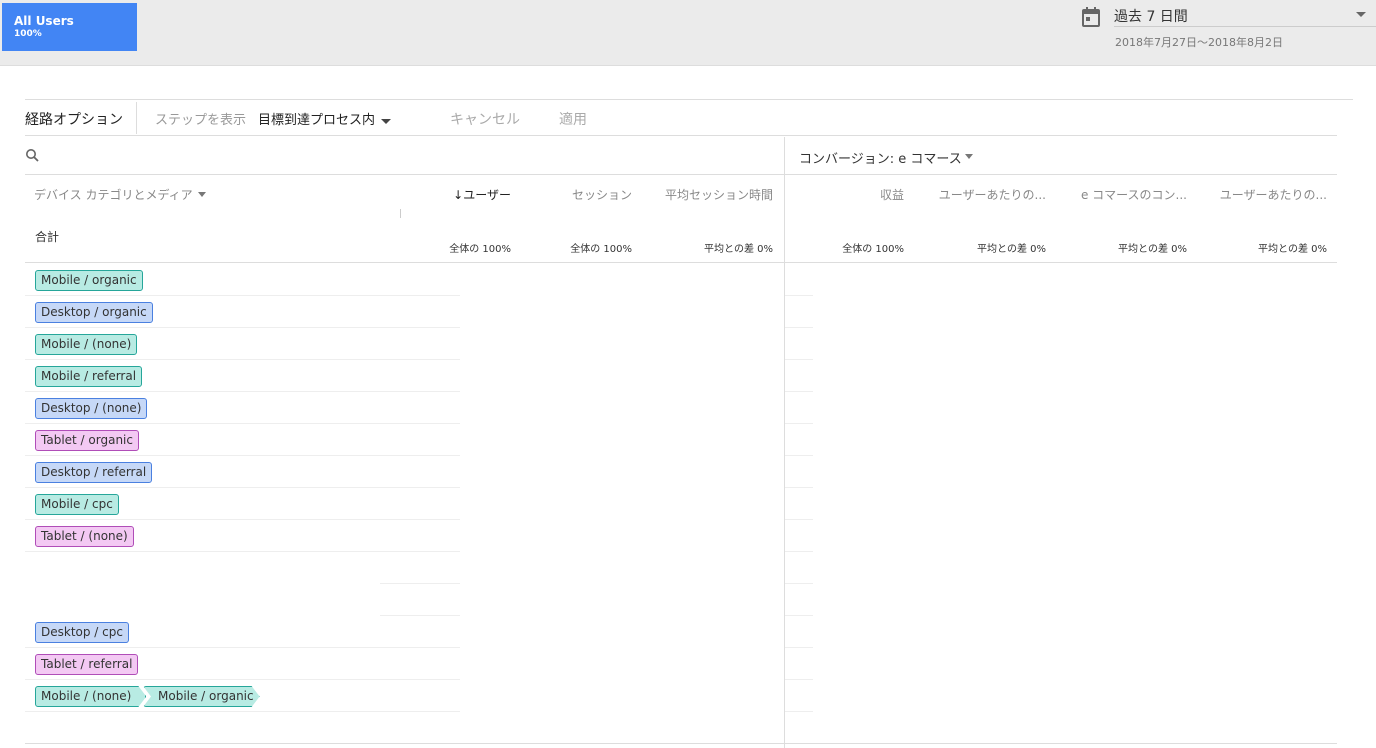 The image size is (1376, 748). What do you see at coordinates (425, 312) in the screenshot?
I see `table-row: Desktop / organic` at bounding box center [425, 312].